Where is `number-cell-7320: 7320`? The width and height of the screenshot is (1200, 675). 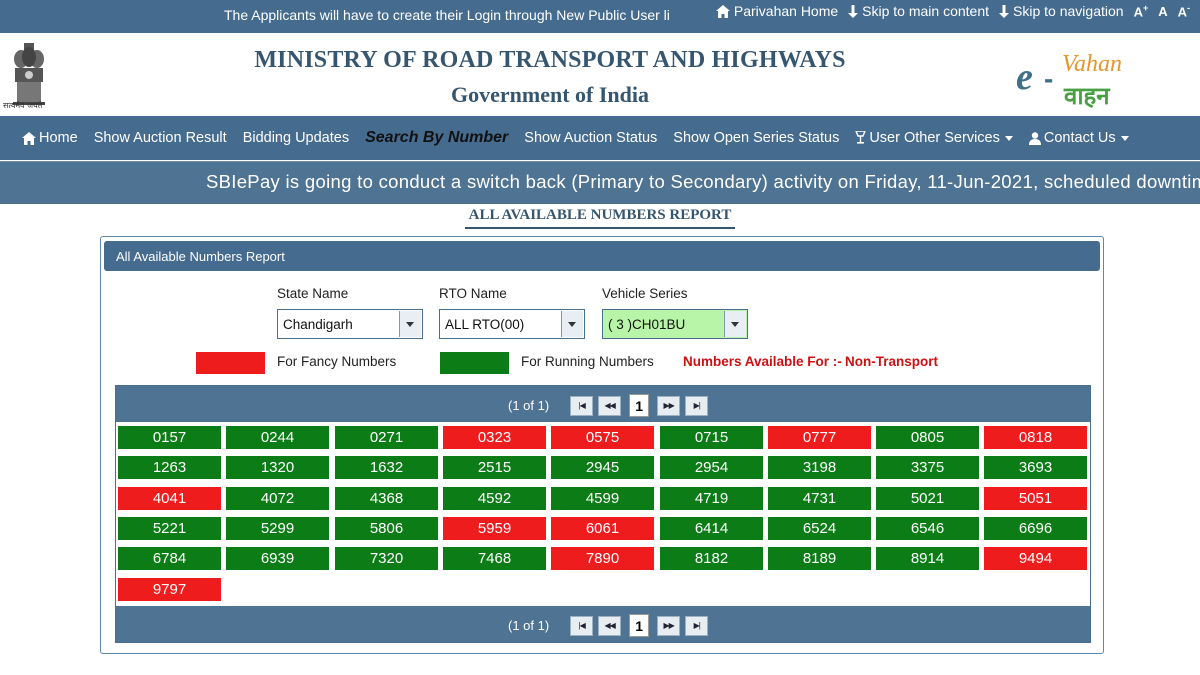
number-cell-7320: 7320 is located at coordinates (386, 558).